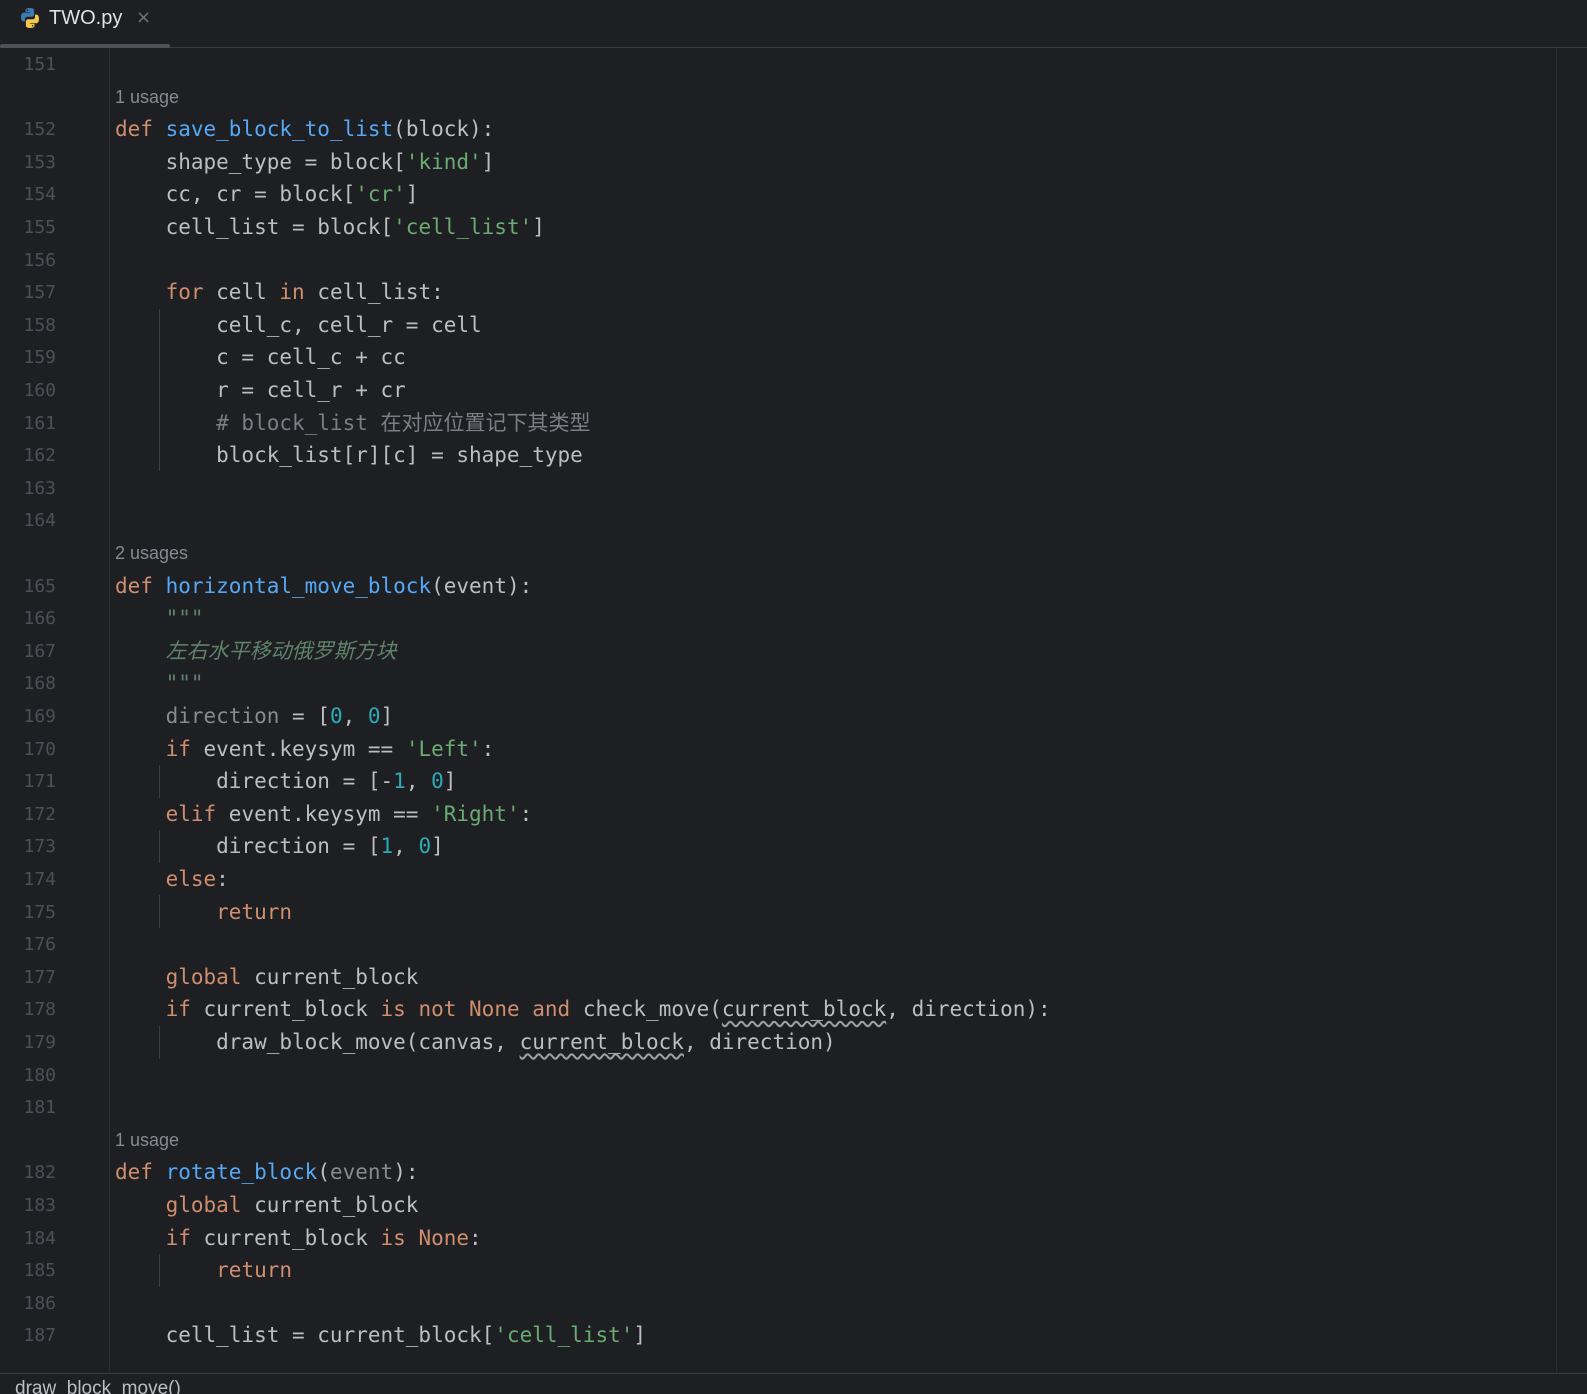 Image resolution: width=1587 pixels, height=1394 pixels. Describe the element at coordinates (298, 325) in the screenshot. I see `code-text: cell_c, cell_r = cell` at that location.